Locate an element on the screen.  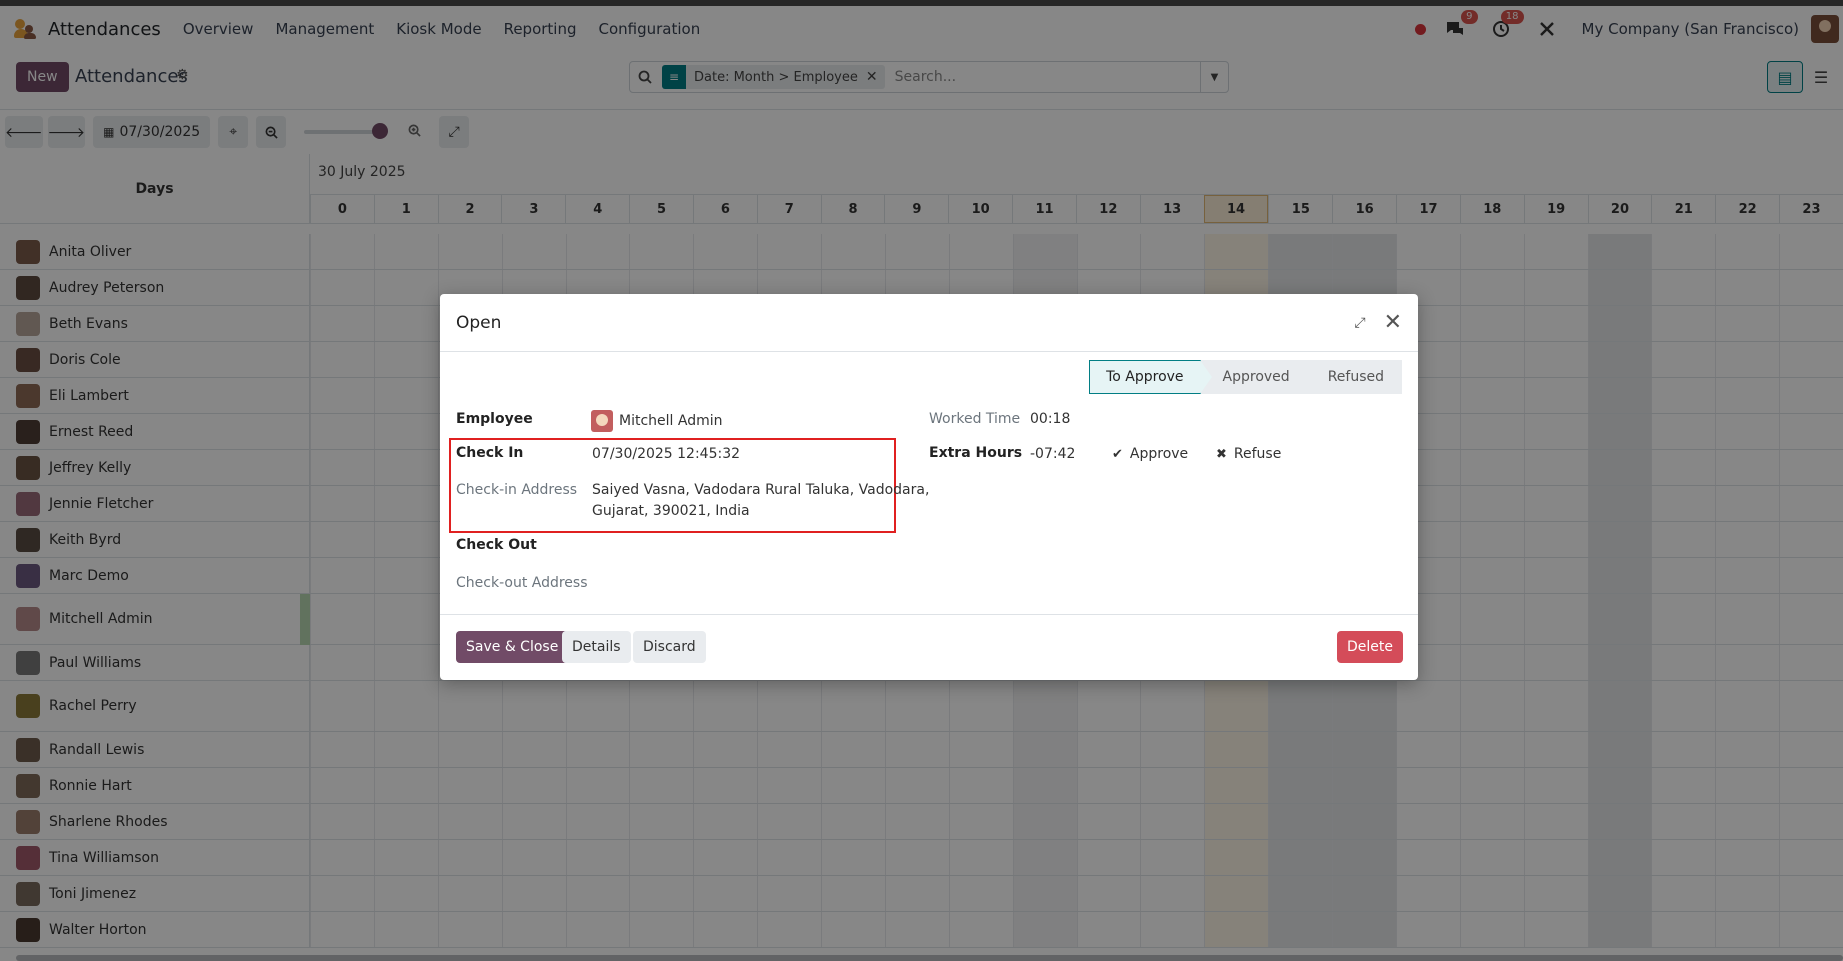
status-approved: Approved is located at coordinates (1259, 377).